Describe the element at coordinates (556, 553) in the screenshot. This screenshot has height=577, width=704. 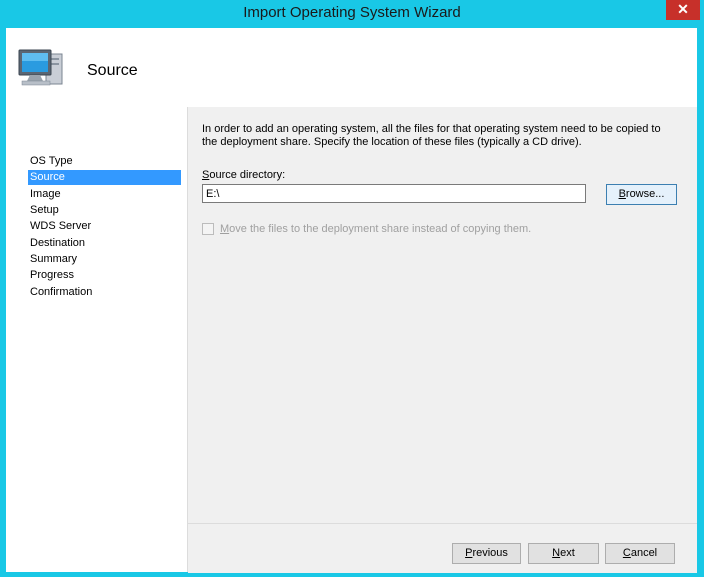
I see `next-mnemonic: N` at that location.